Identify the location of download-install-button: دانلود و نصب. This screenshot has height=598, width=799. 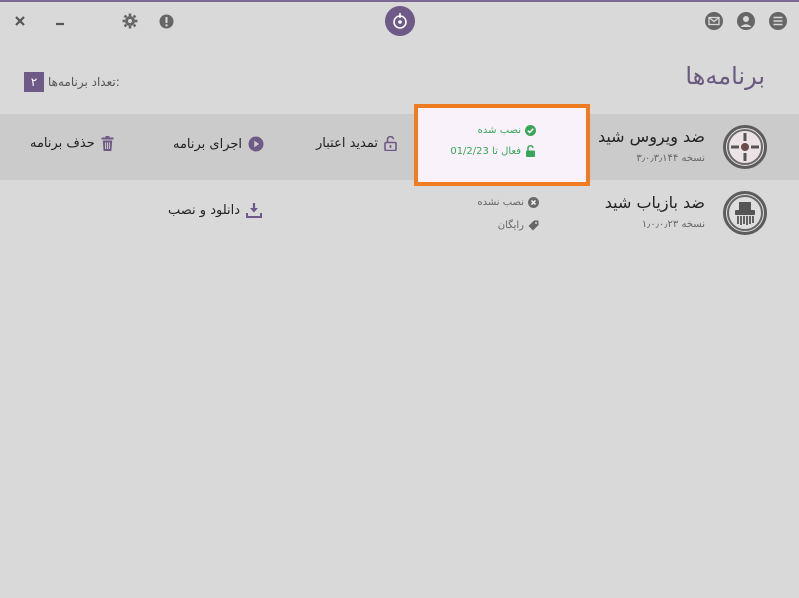
(215, 210).